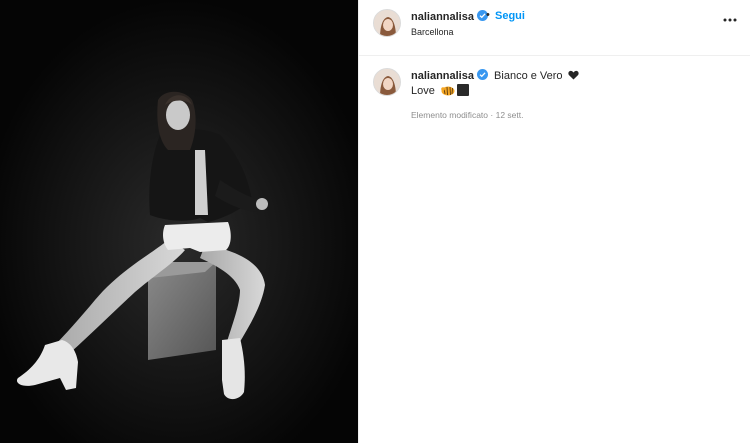 This screenshot has height=443, width=750. I want to click on post-header: naliannalisa • Segui Barcellona, so click(554, 28).